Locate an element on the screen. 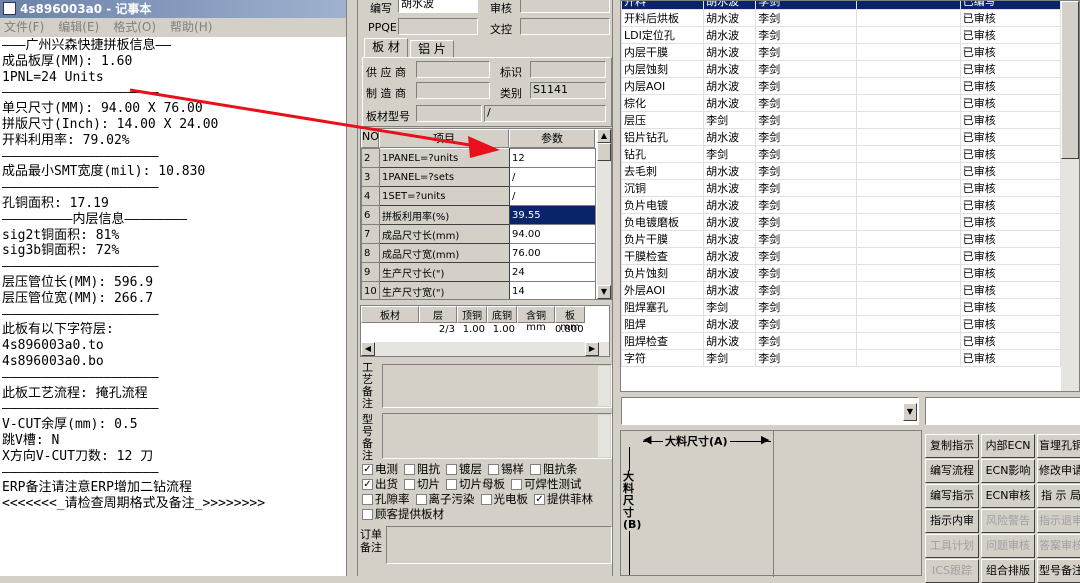 The width and height of the screenshot is (1080, 583). annotation-arrow is located at coordinates (314, 123).